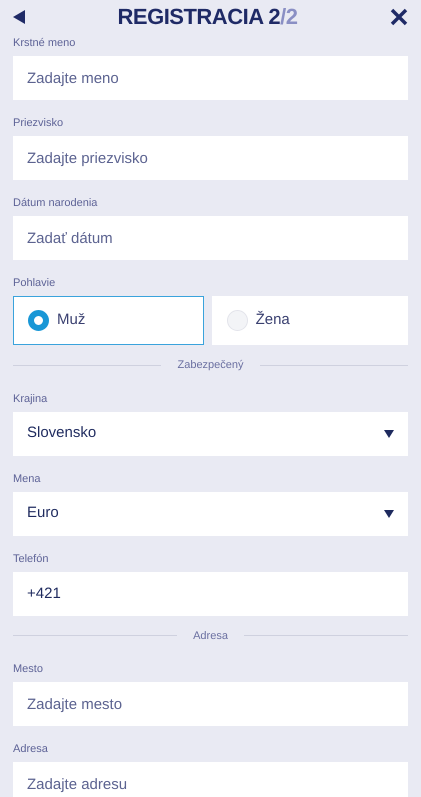 Image resolution: width=421 pixels, height=797 pixels. What do you see at coordinates (310, 320) in the screenshot?
I see `radio-option: Žena` at bounding box center [310, 320].